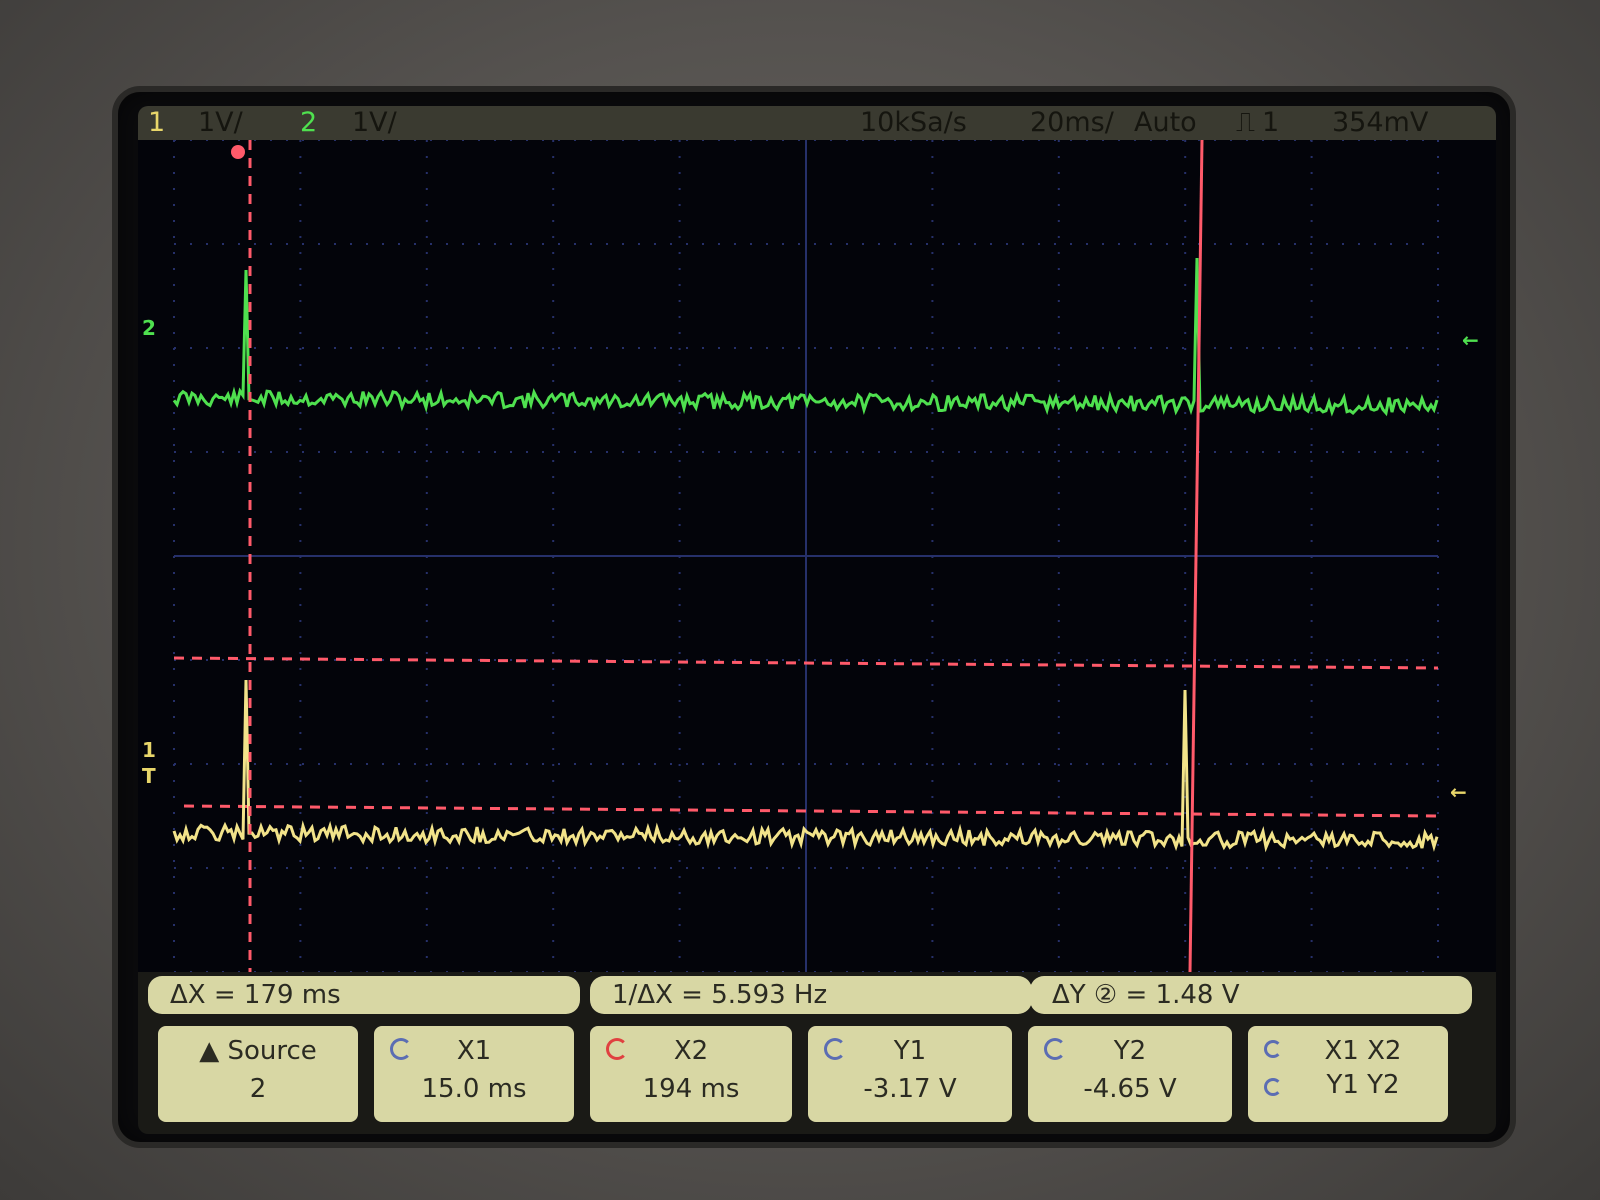 The height and width of the screenshot is (1200, 1600). Describe the element at coordinates (258, 1089) in the screenshot. I see `source-value: 2` at that location.